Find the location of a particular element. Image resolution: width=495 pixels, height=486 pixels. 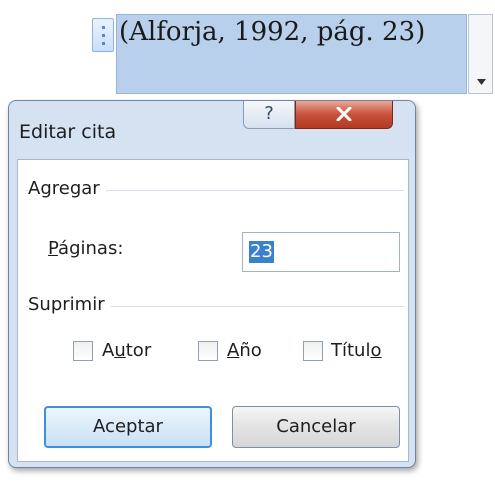

year-checkbox-label: Año is located at coordinates (244, 350).